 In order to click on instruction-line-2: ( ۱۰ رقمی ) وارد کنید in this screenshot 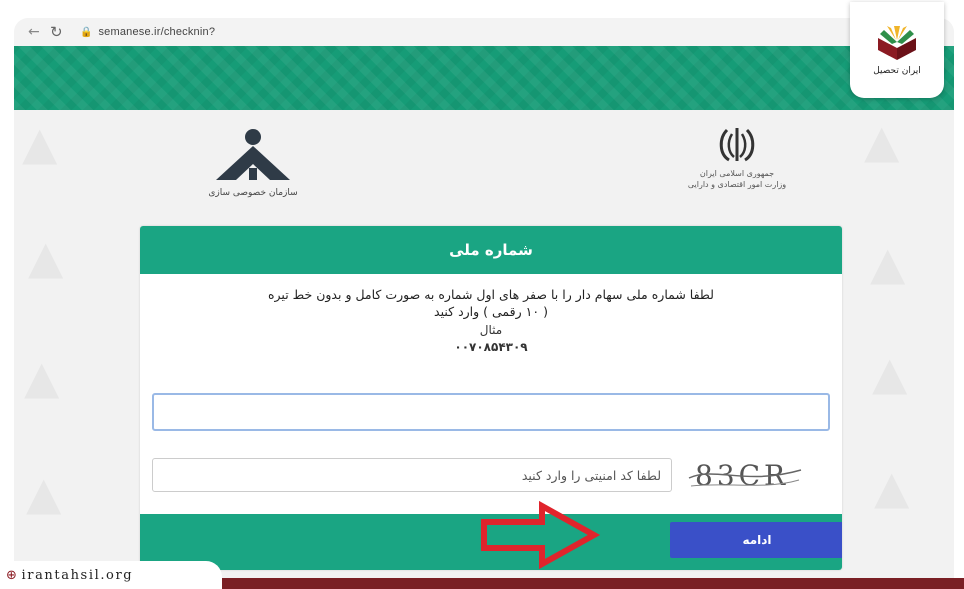, I will do `click(491, 311)`.